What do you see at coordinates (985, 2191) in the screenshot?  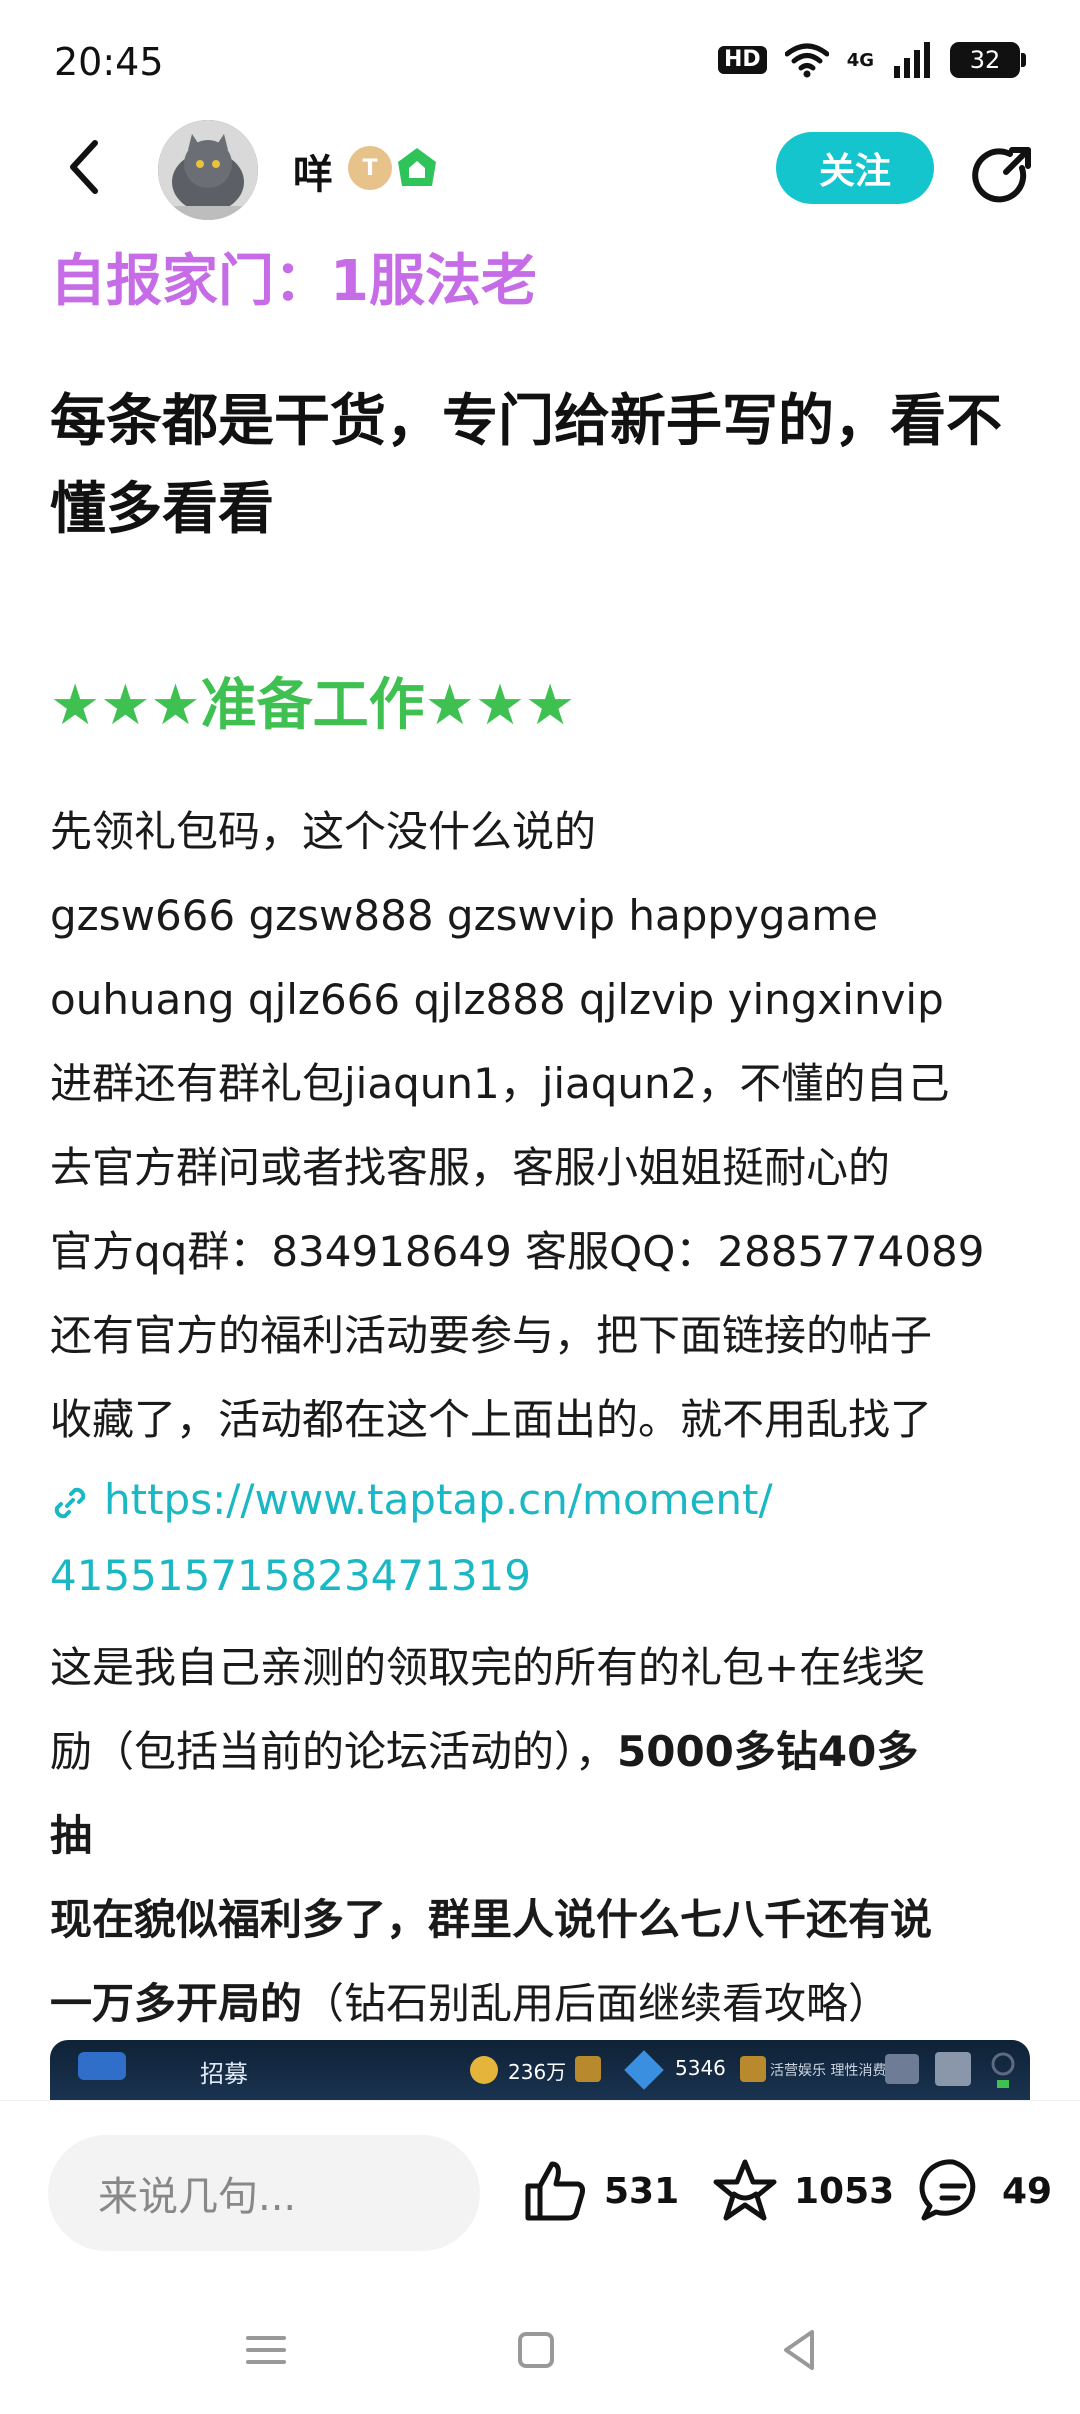 I see `comment-button: 49` at bounding box center [985, 2191].